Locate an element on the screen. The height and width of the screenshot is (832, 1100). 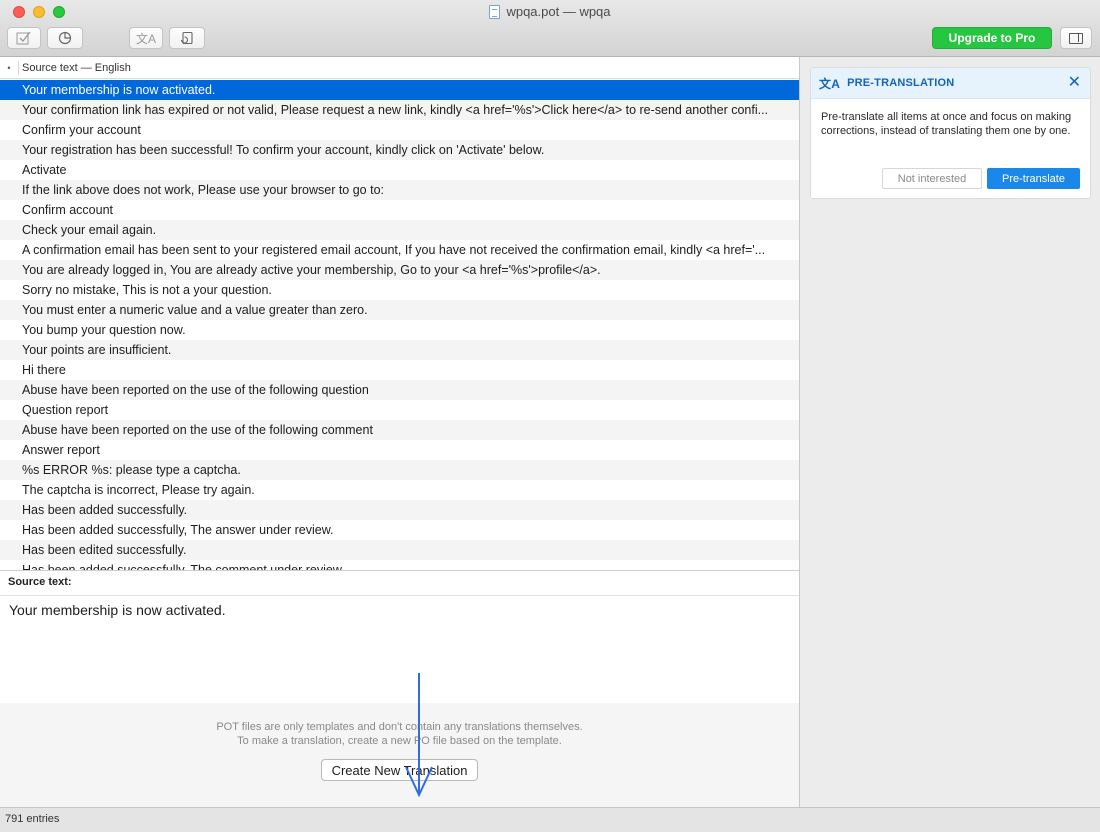
create-new-translation-button: Create New Translation is located at coordinates (399, 770).